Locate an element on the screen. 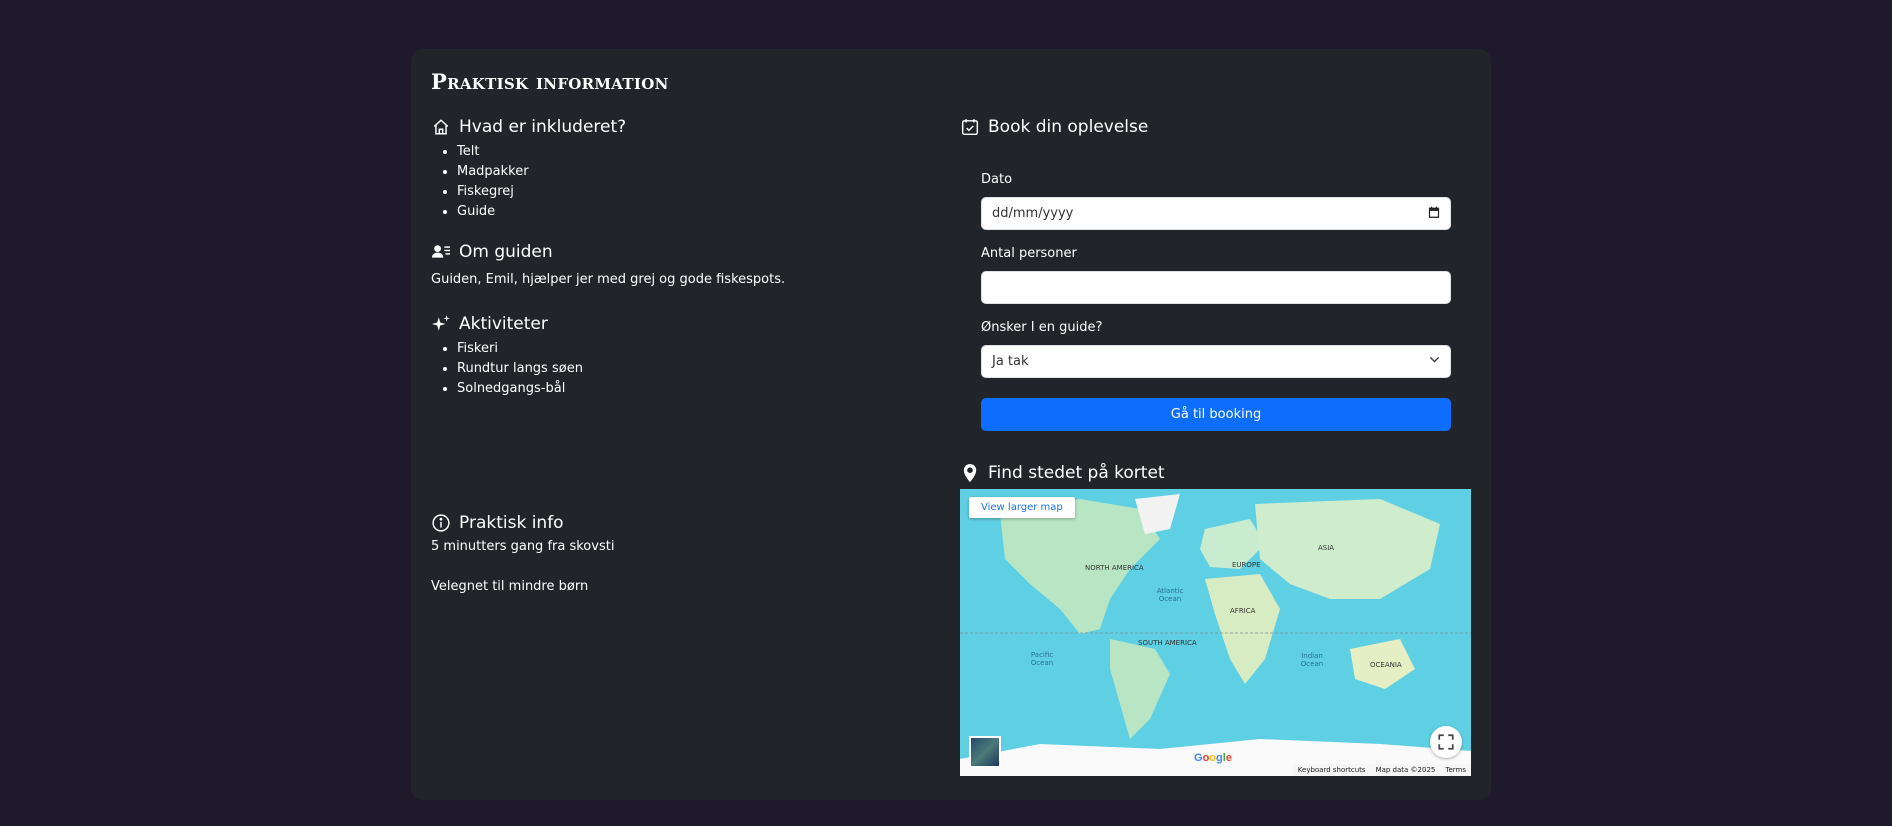  calendar-check-icon is located at coordinates (970, 127).